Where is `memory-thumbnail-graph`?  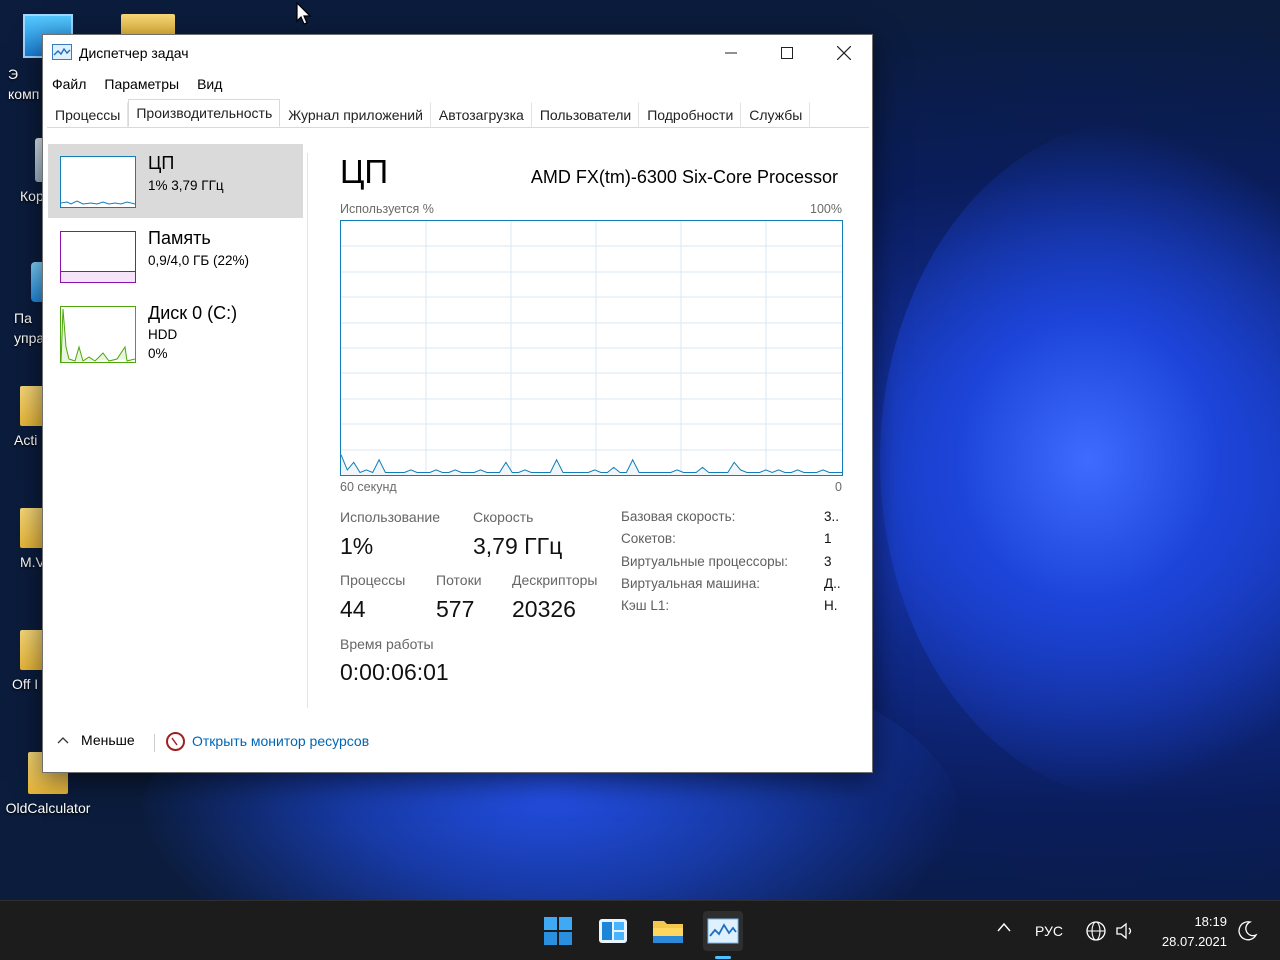 memory-thumbnail-graph is located at coordinates (98, 257).